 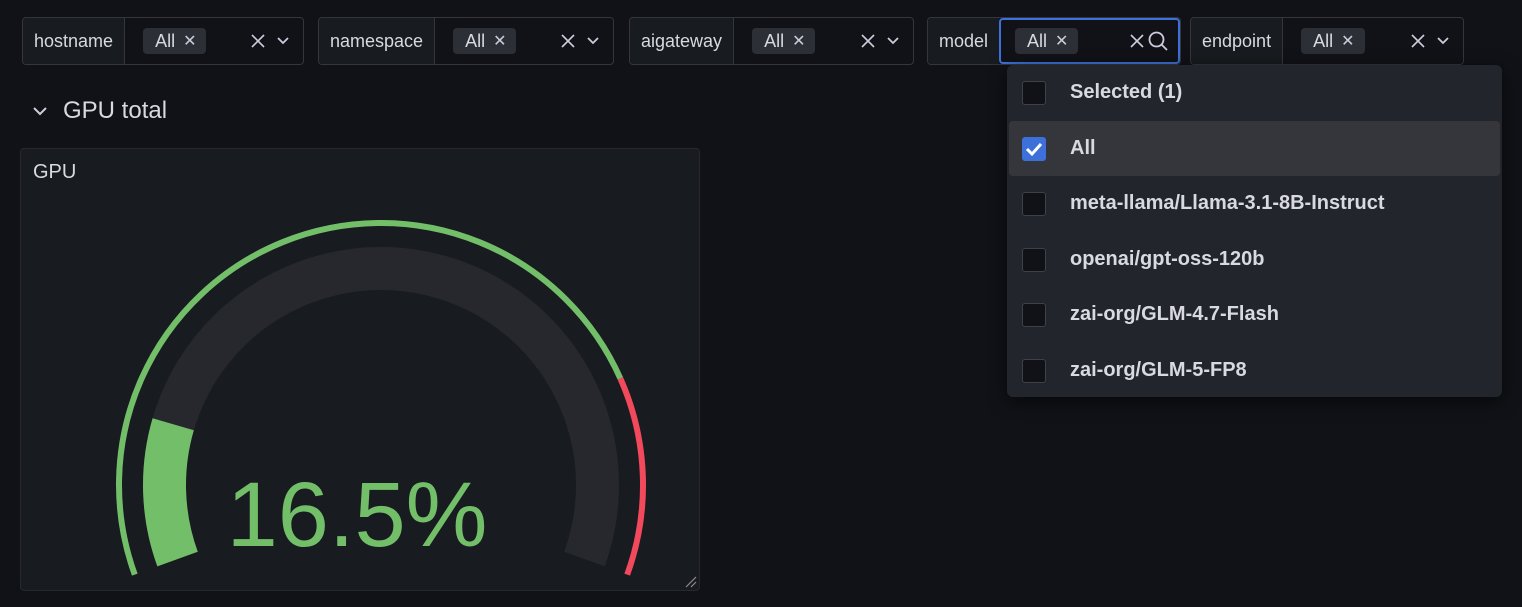 I want to click on section-header: GPU total, so click(x=100, y=111).